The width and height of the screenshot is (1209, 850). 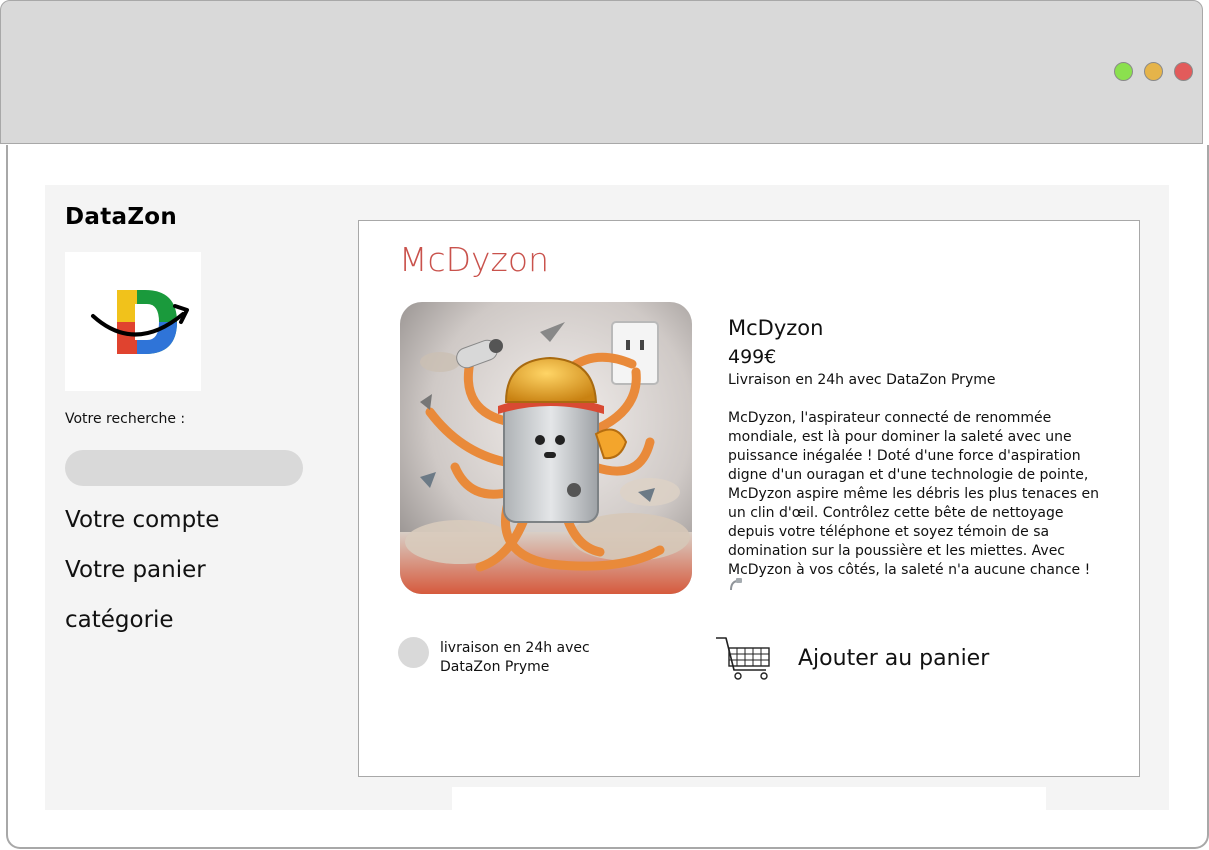 I want to click on product-image, so click(x=546, y=448).